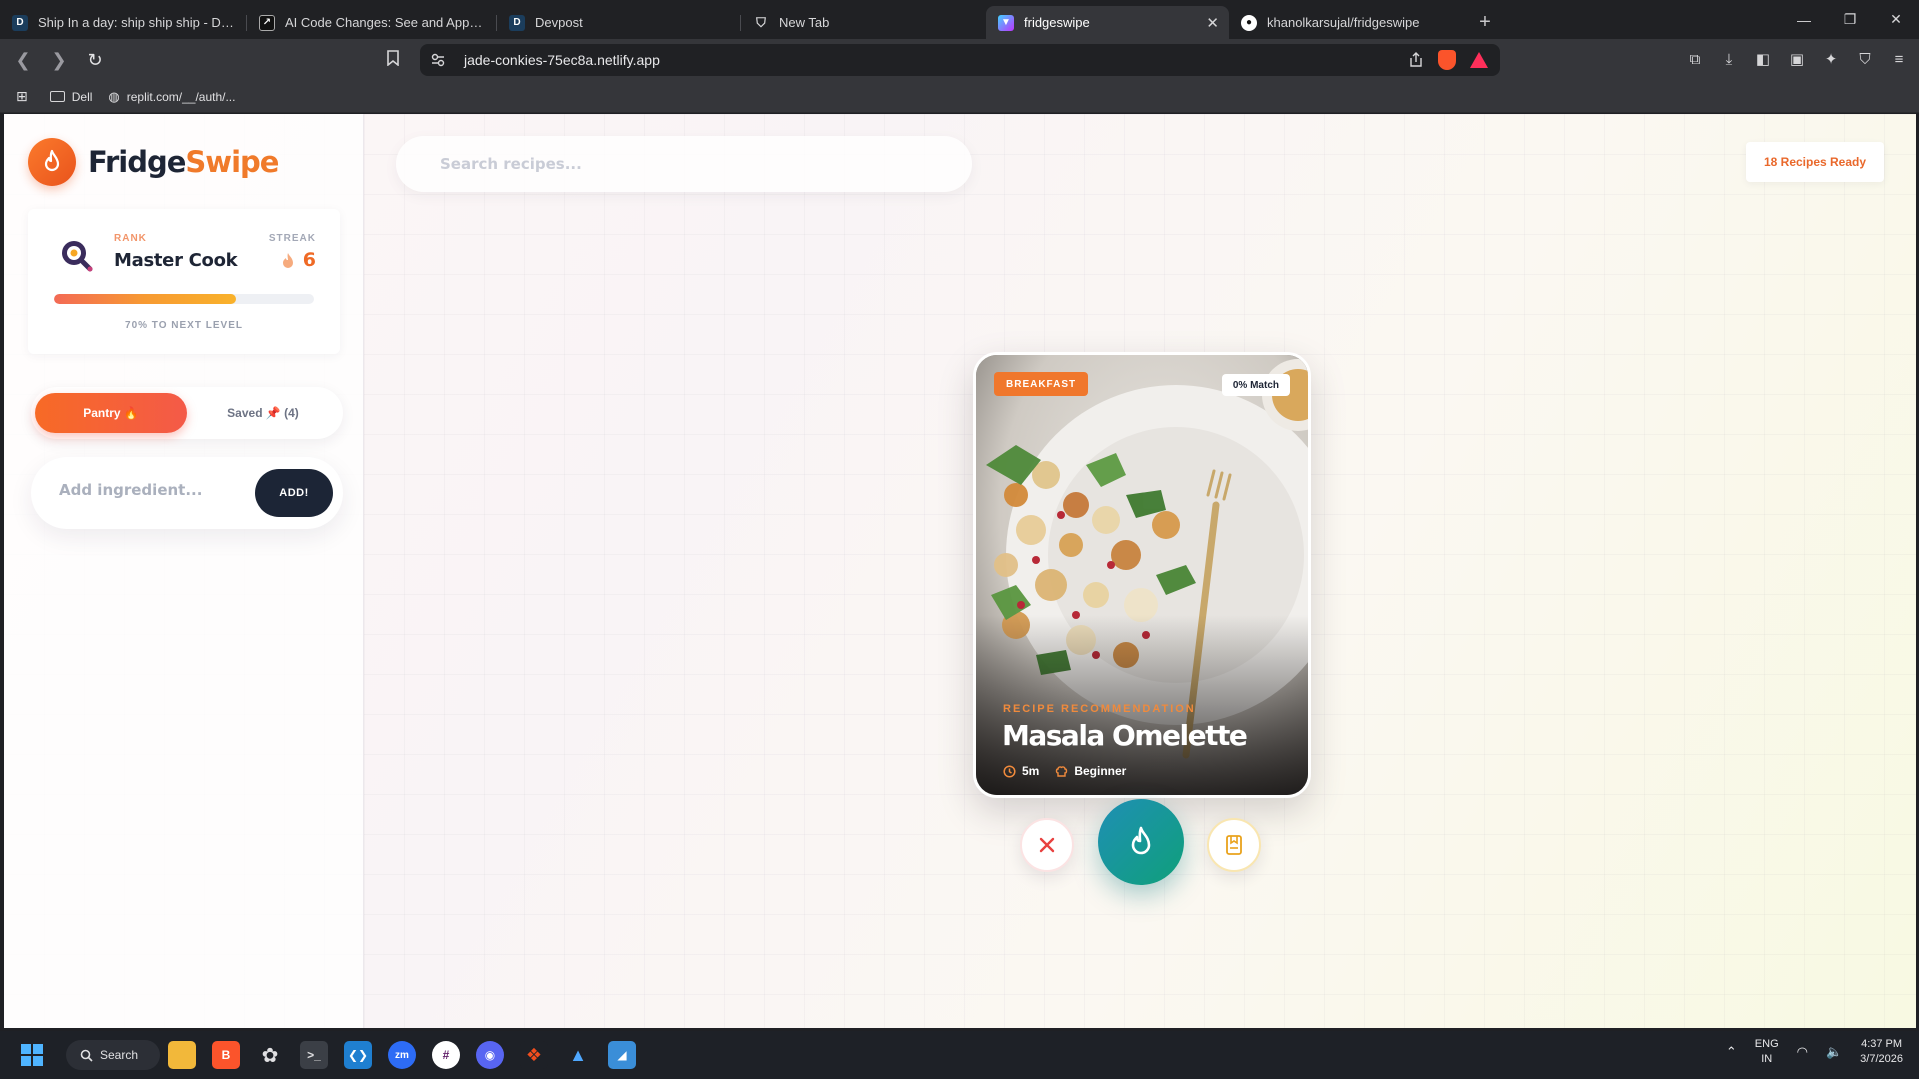 This screenshot has height=1079, width=1919. What do you see at coordinates (183, 162) in the screenshot?
I see `brand-name: FridgeSwipe` at bounding box center [183, 162].